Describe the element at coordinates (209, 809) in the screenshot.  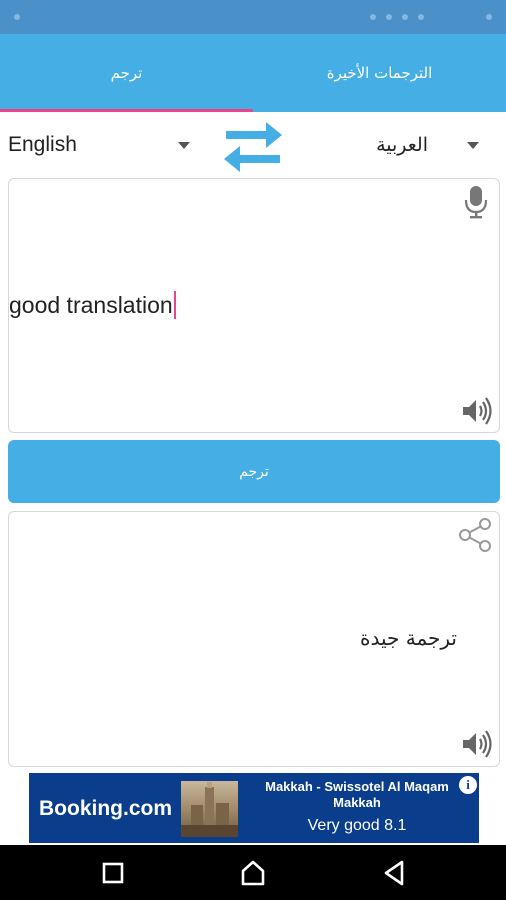
I see `ad-hotel-photo` at that location.